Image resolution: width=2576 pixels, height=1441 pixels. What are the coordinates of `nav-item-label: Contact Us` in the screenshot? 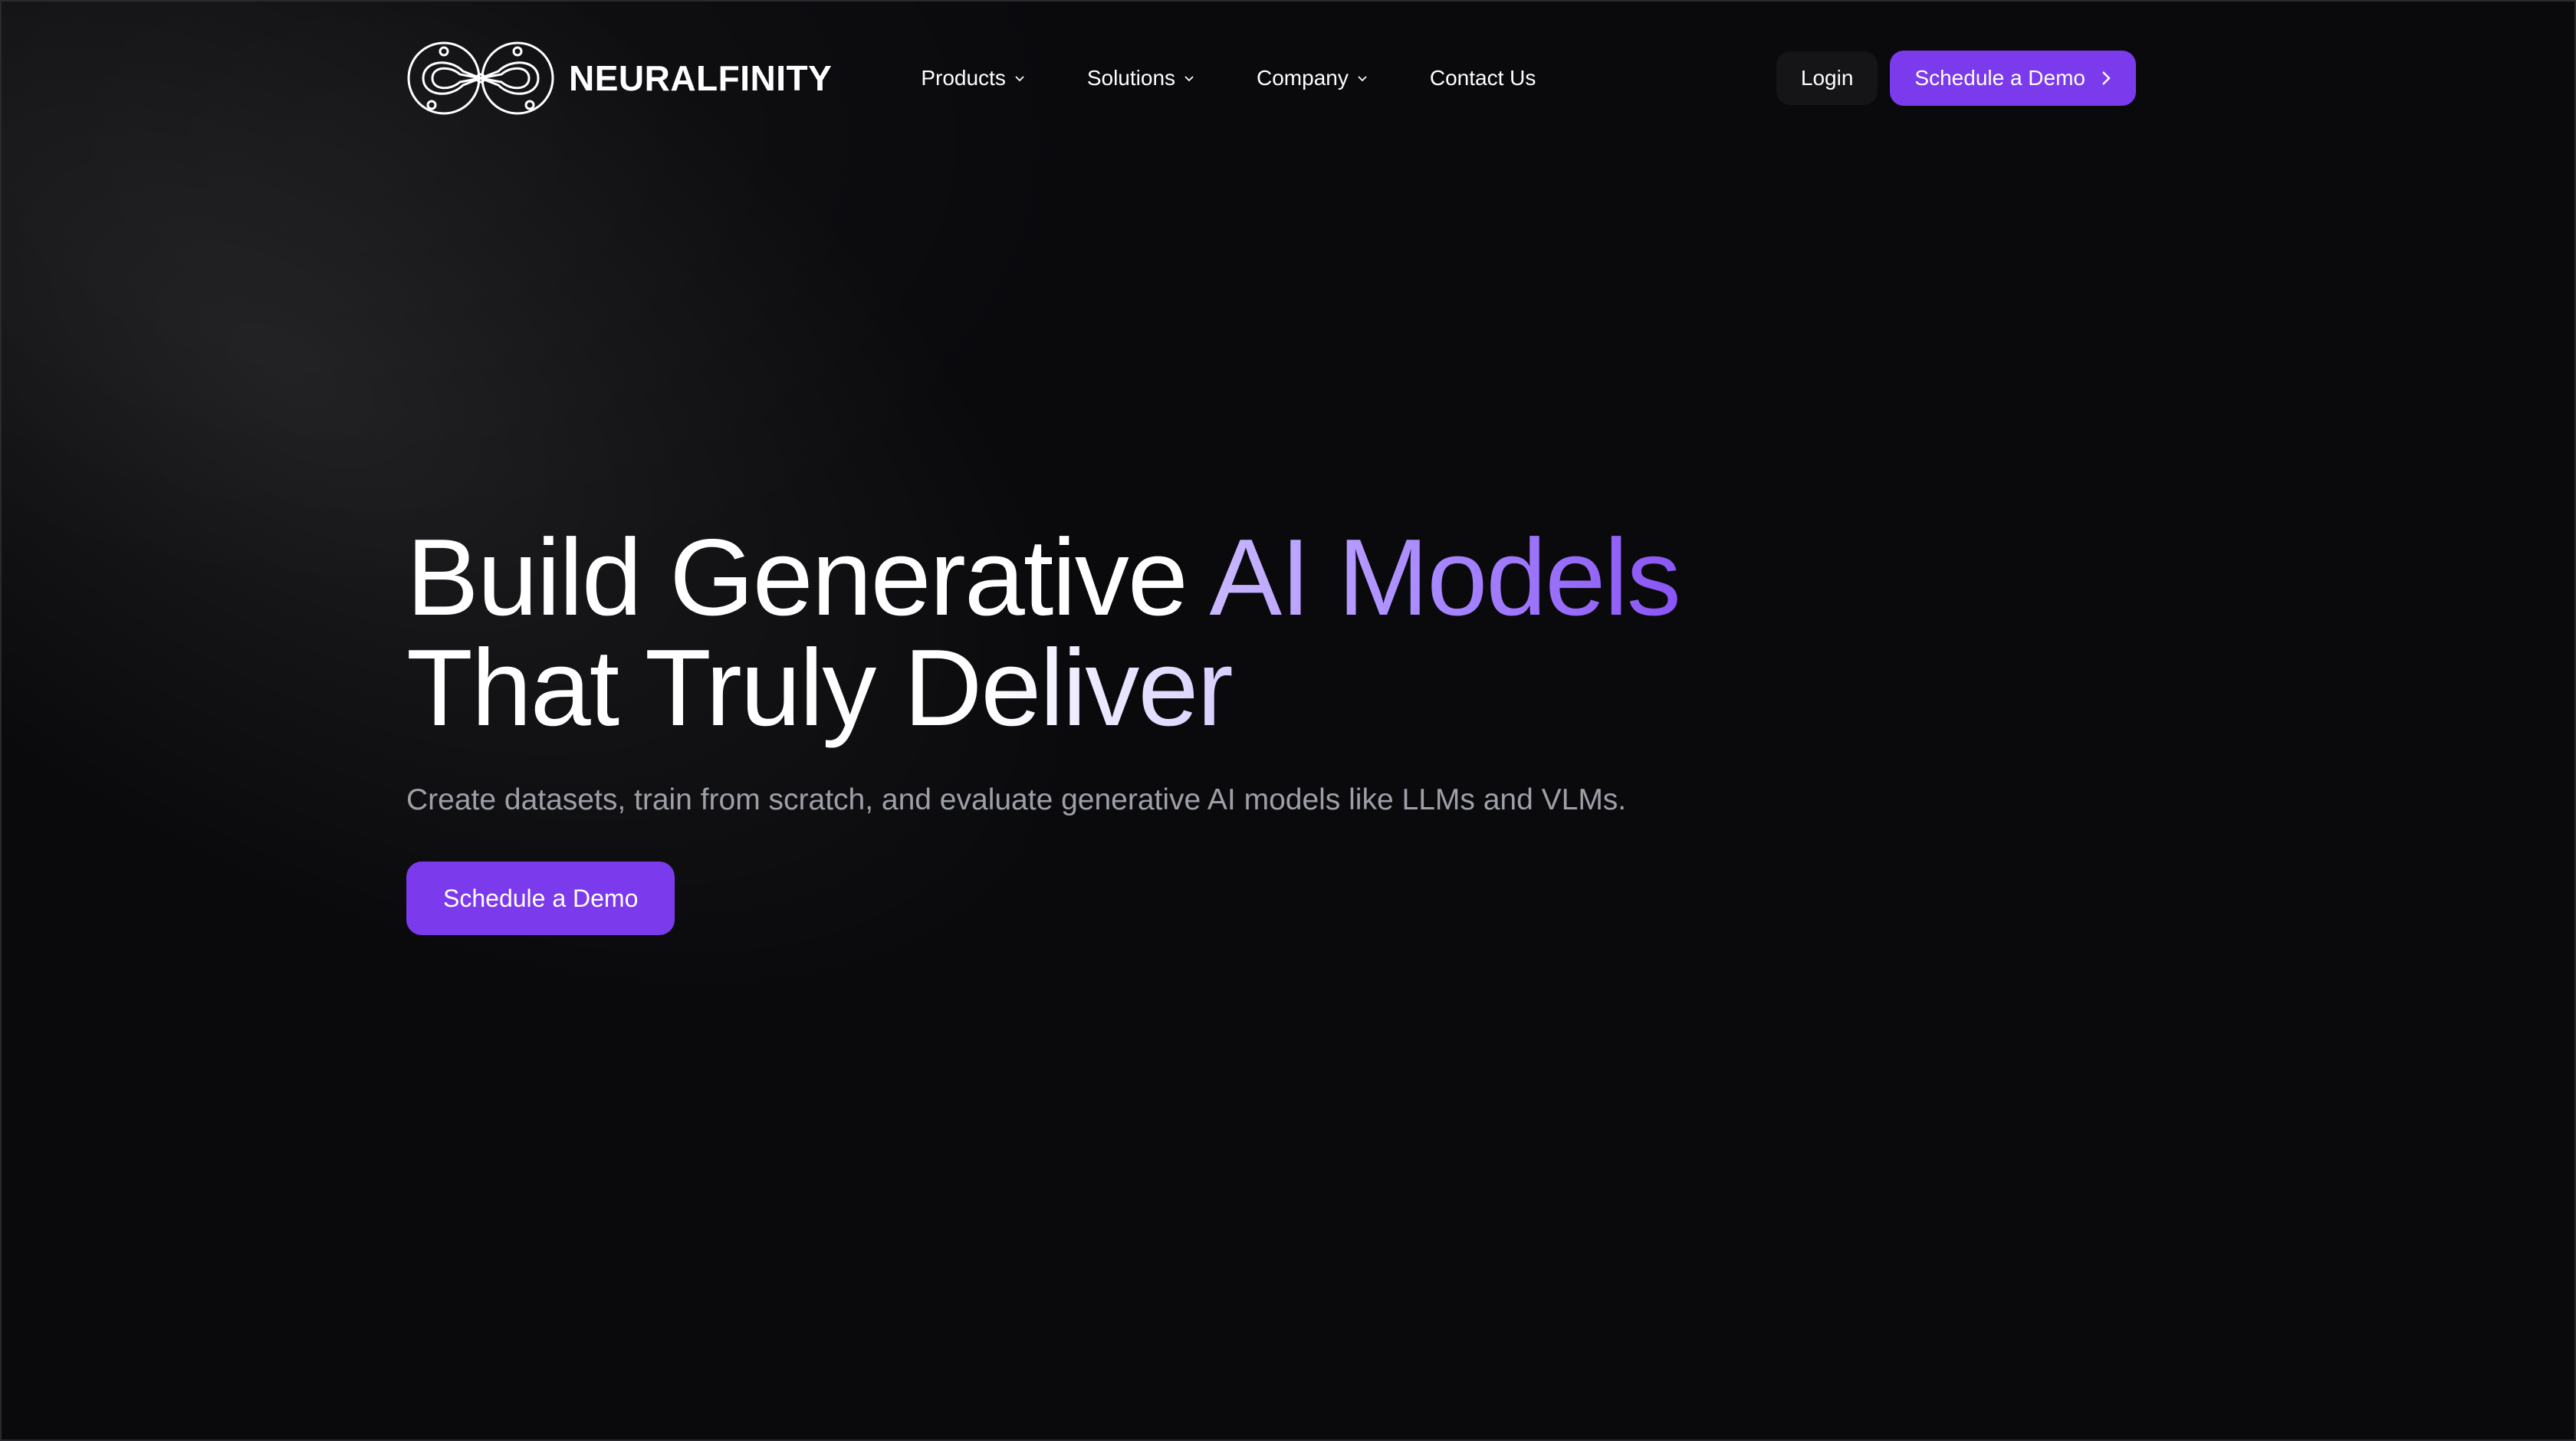 It's located at (1482, 78).